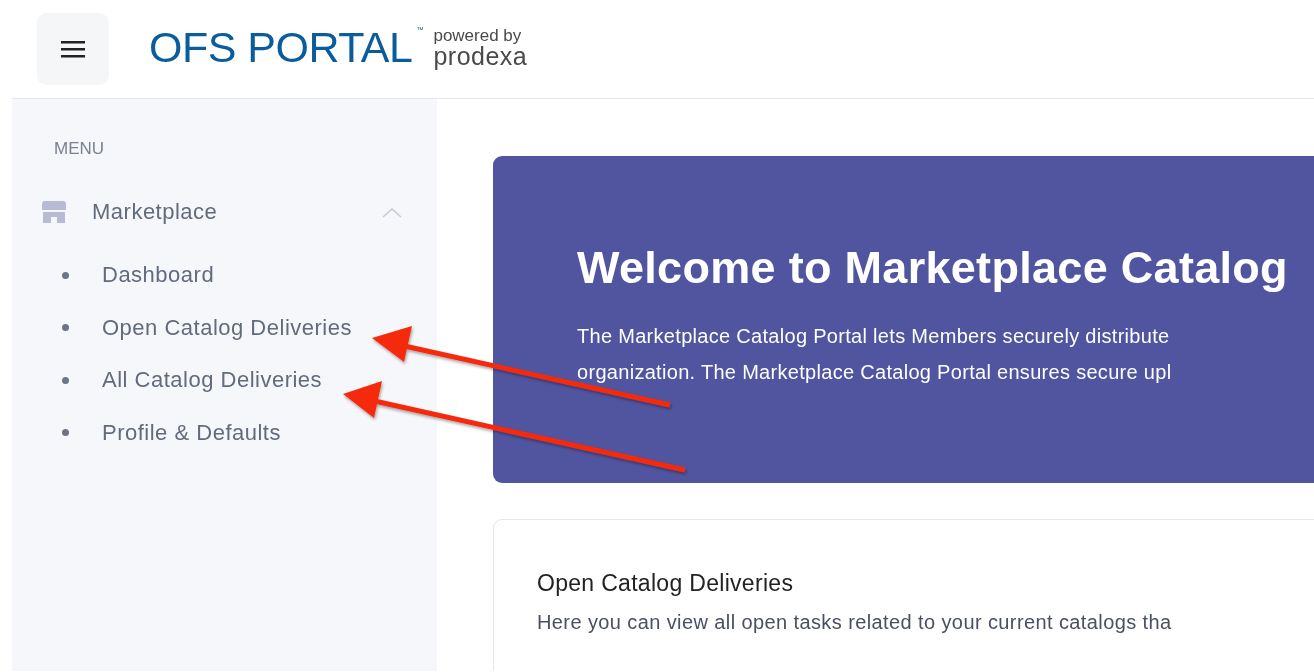 This screenshot has height=672, width=1314. Describe the element at coordinates (158, 275) in the screenshot. I see `sidebar-link: Dashboard` at that location.